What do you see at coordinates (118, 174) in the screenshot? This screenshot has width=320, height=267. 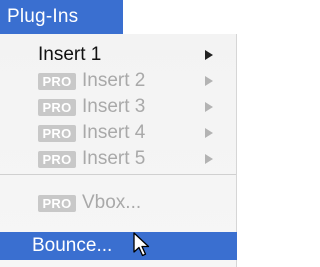 I see `menu-separator` at bounding box center [118, 174].